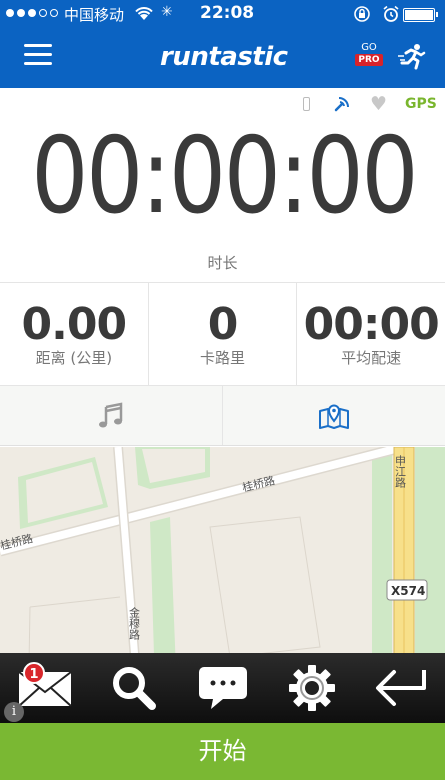 Image resolution: width=445 pixels, height=780 pixels. I want to click on tab-map, so click(334, 415).